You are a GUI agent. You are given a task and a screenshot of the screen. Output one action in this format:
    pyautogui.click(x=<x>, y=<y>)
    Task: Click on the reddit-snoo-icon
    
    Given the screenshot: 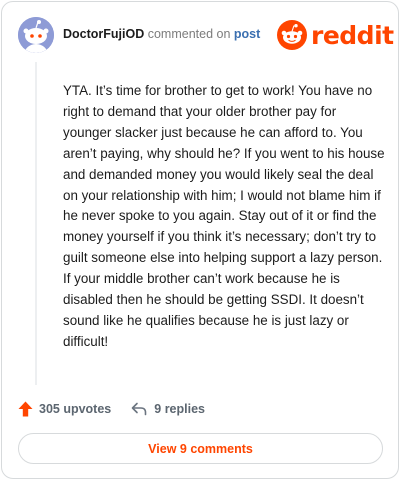 What is the action you would take?
    pyautogui.click(x=292, y=35)
    